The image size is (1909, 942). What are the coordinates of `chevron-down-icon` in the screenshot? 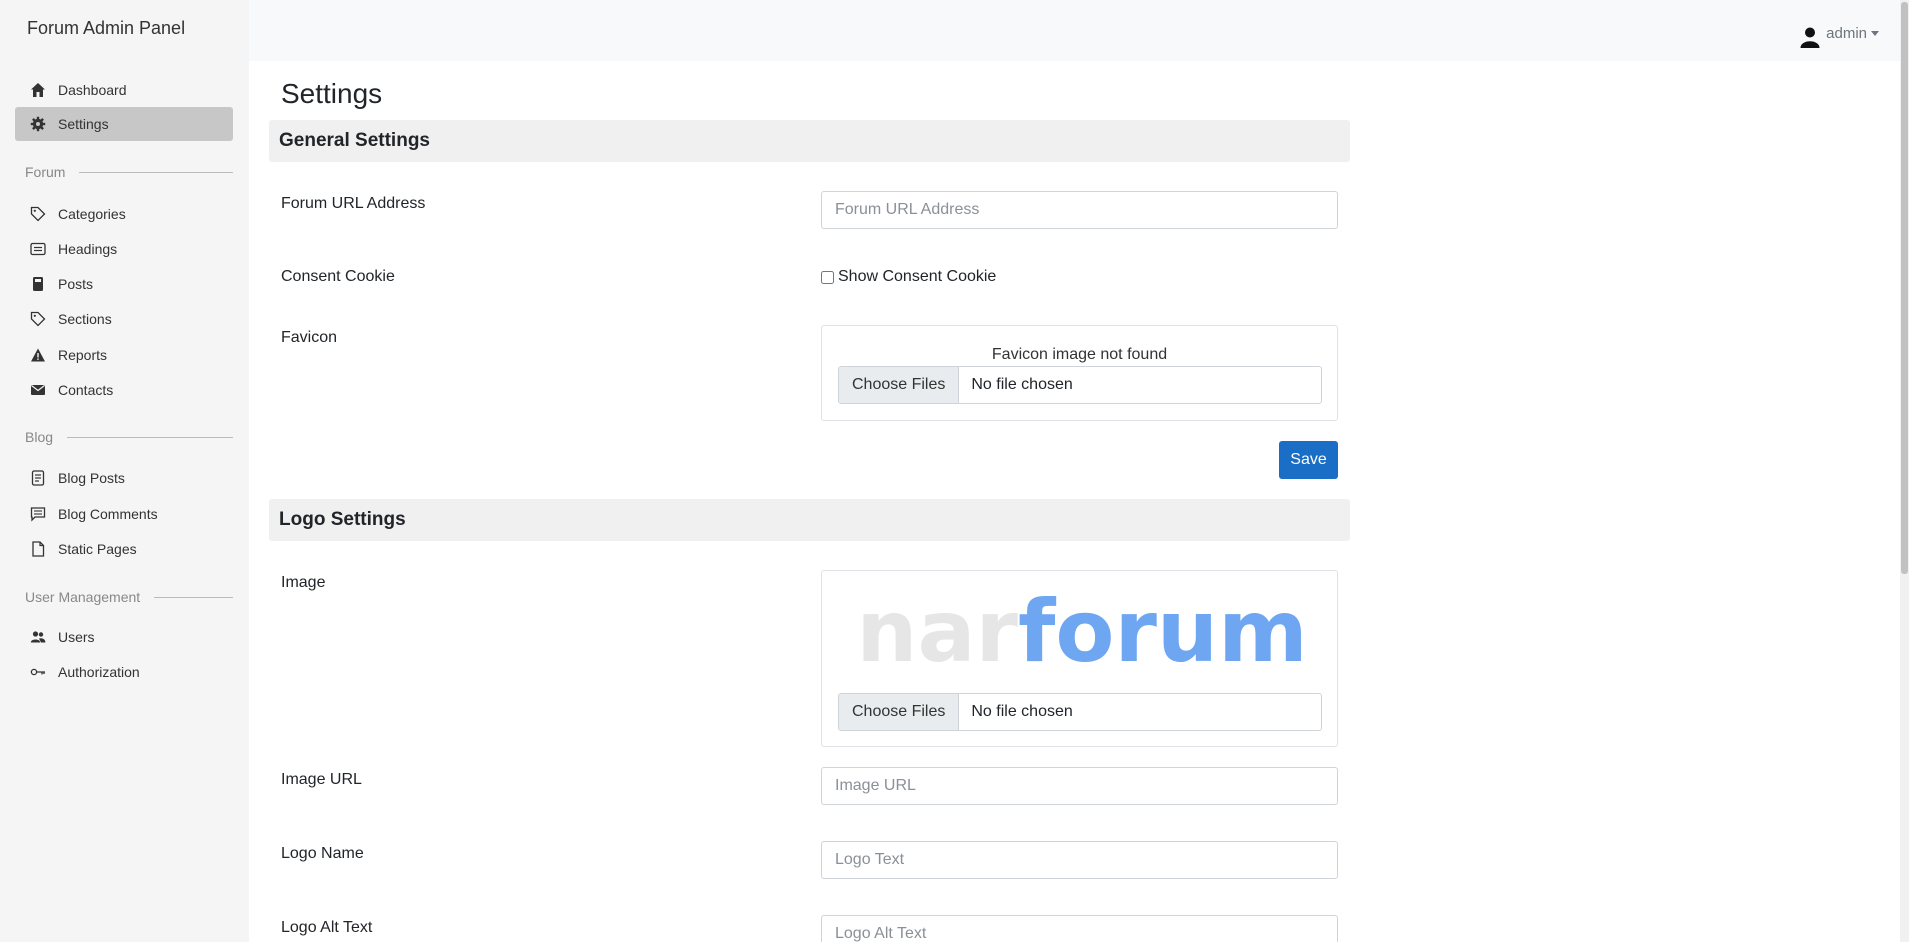 It's located at (1875, 33).